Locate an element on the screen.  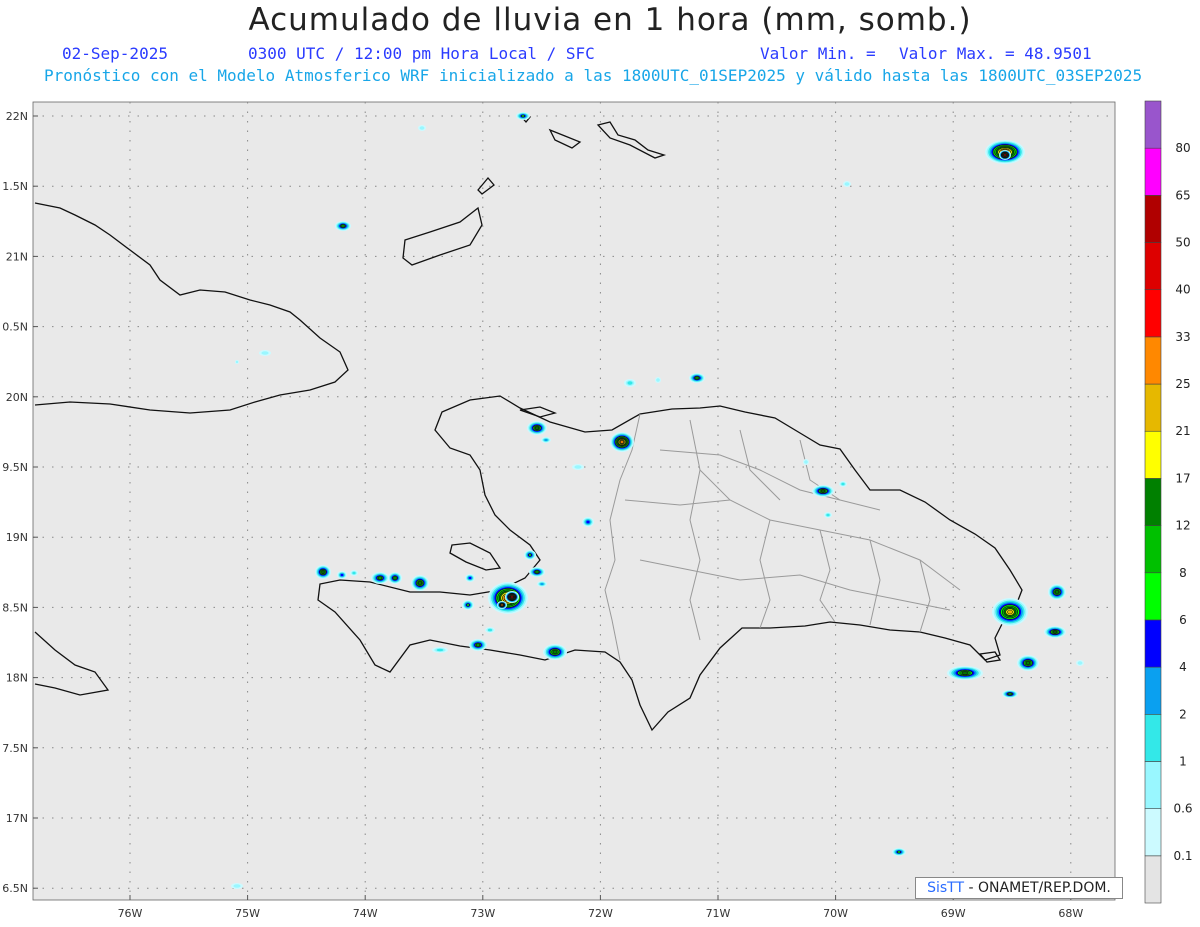
colorbar-label: 17 is located at coordinates (1182, 478).